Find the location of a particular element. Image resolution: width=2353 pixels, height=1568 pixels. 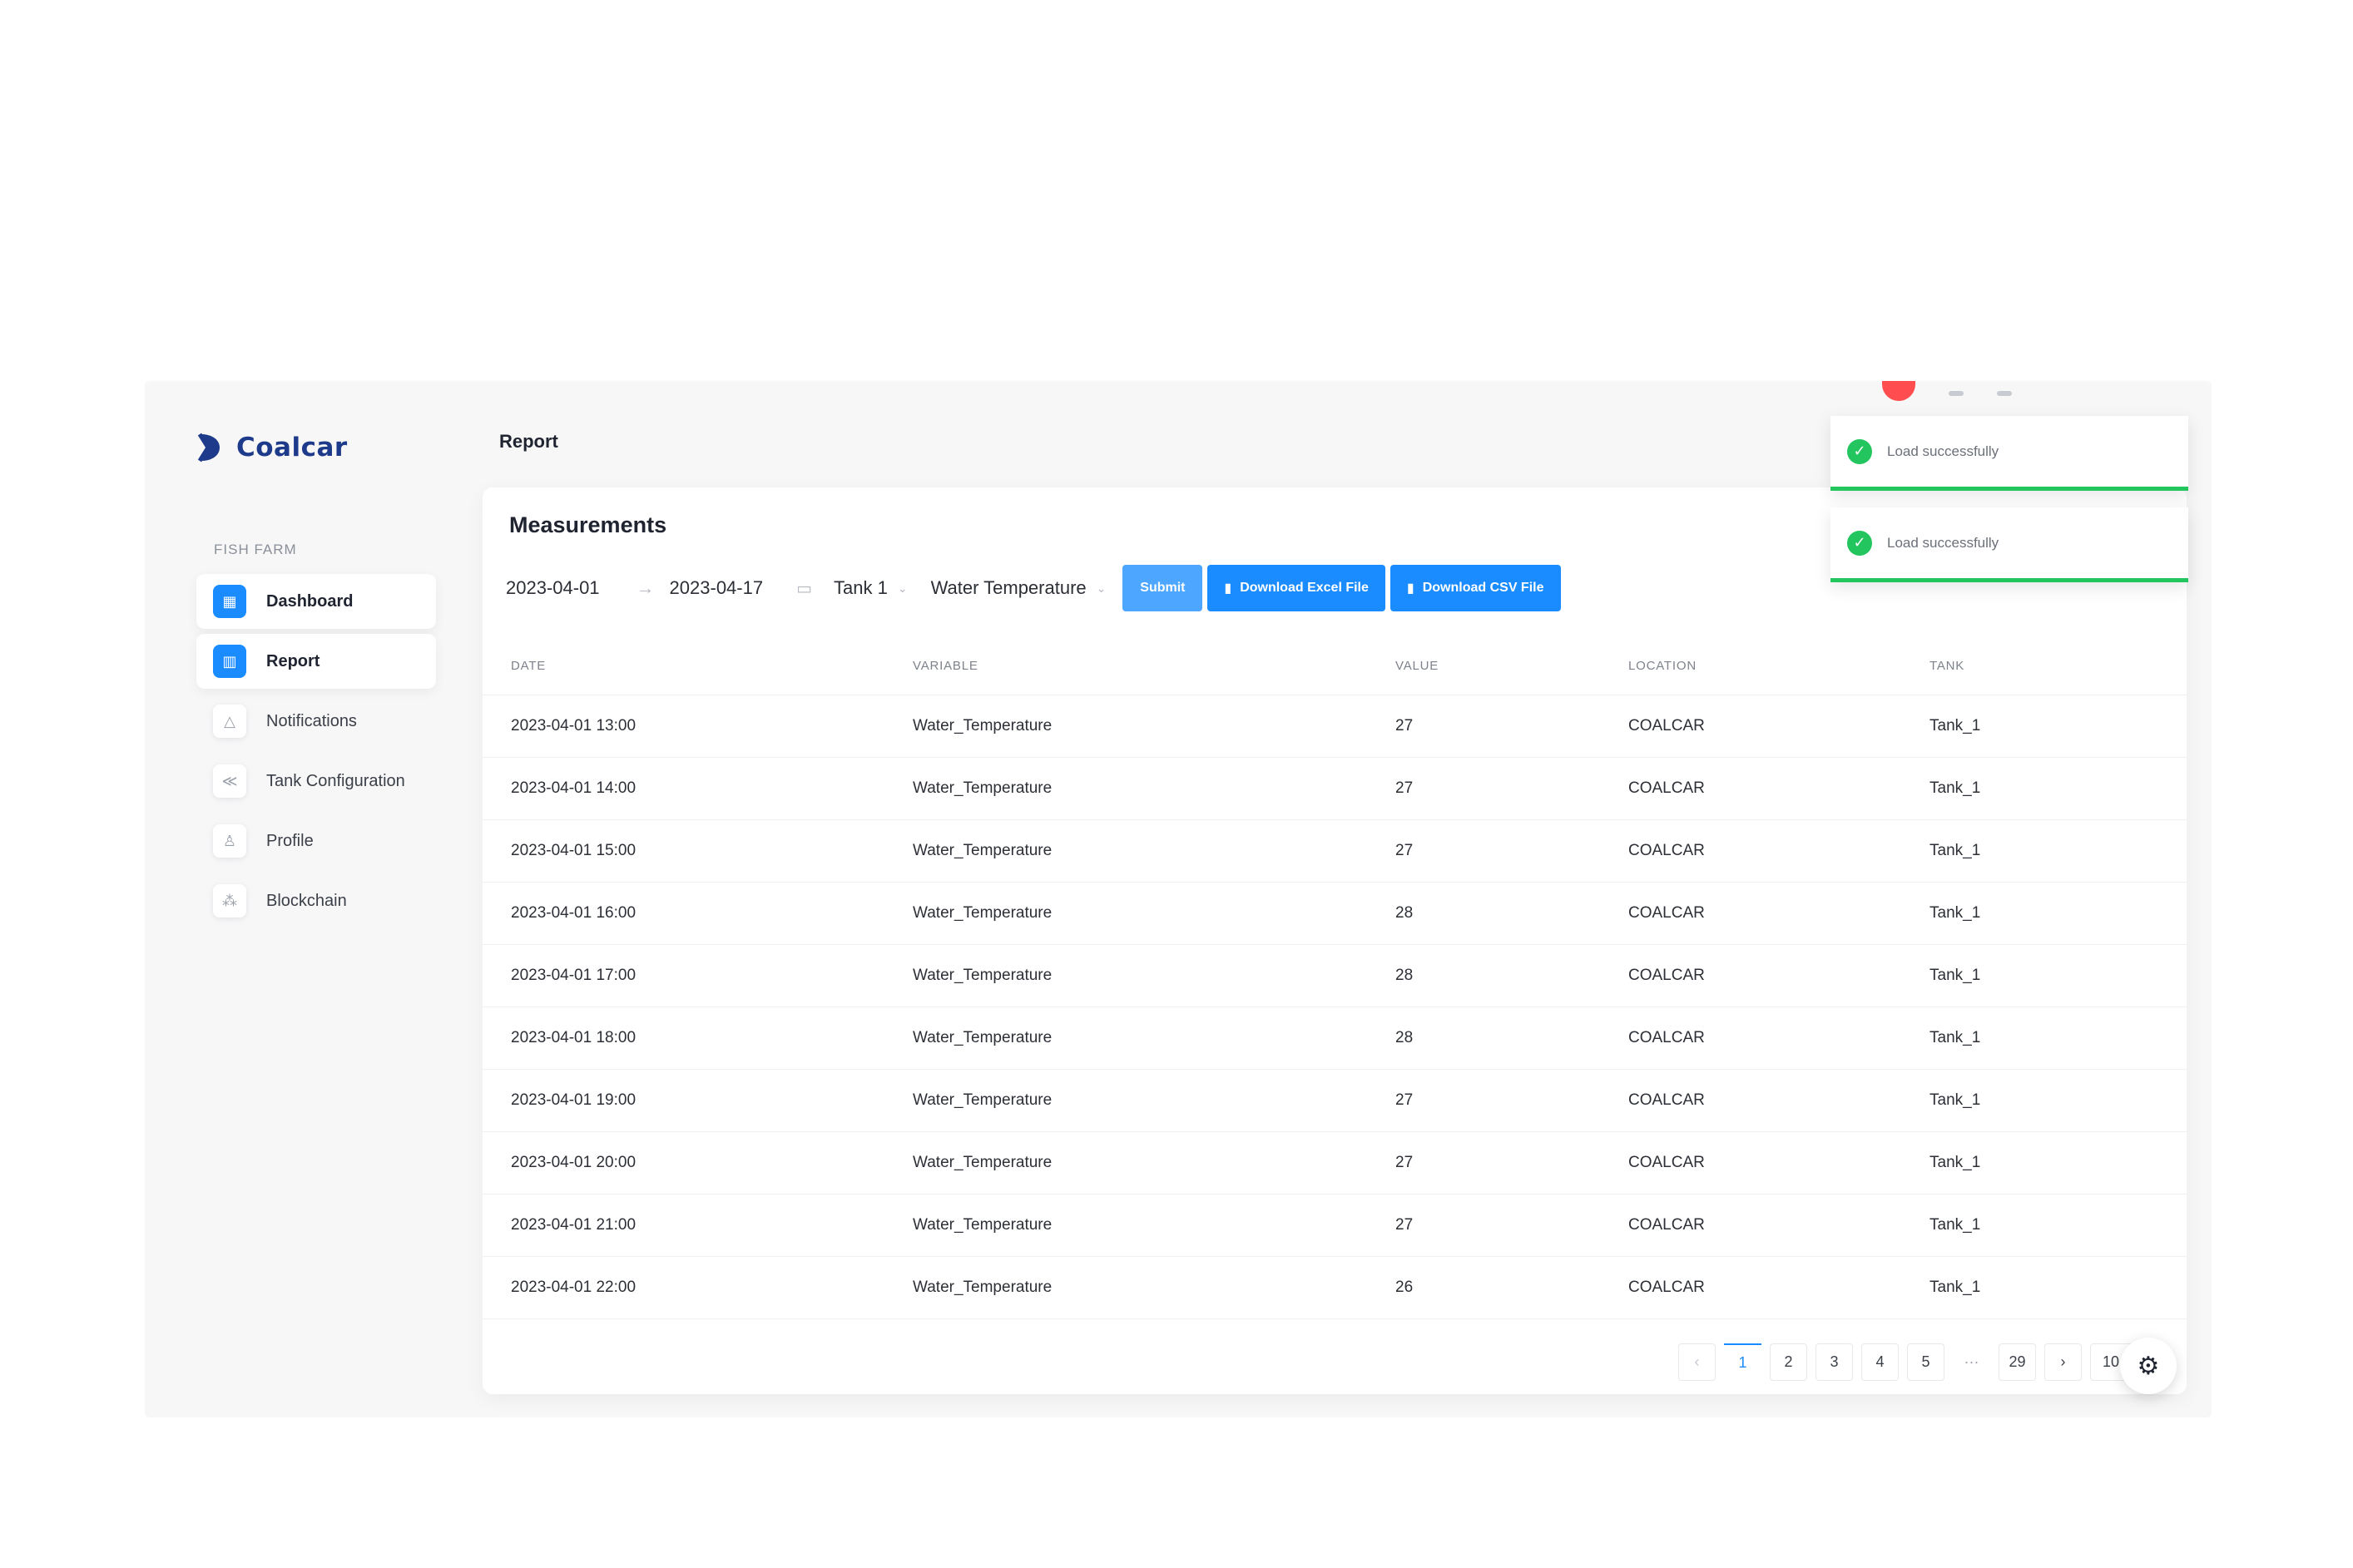

user-icon: ♙ is located at coordinates (229, 841).